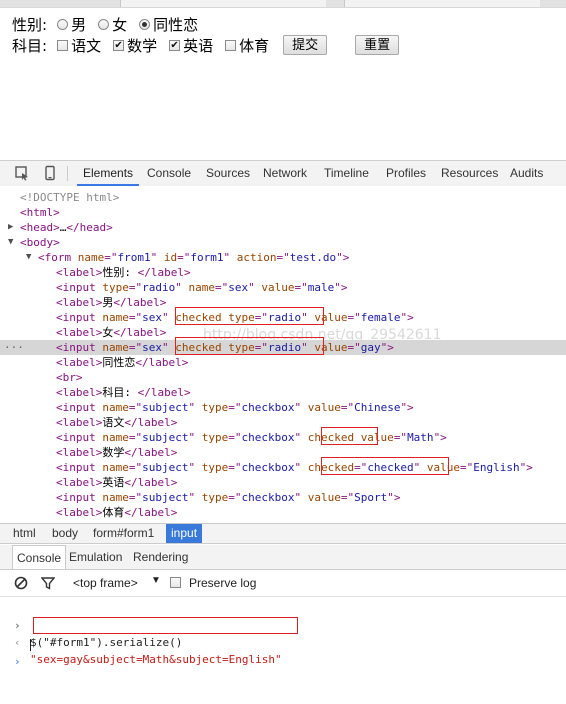 The image size is (566, 704). Describe the element at coordinates (283, 227) in the screenshot. I see `dom-node: ▶ <head>…</head>` at that location.